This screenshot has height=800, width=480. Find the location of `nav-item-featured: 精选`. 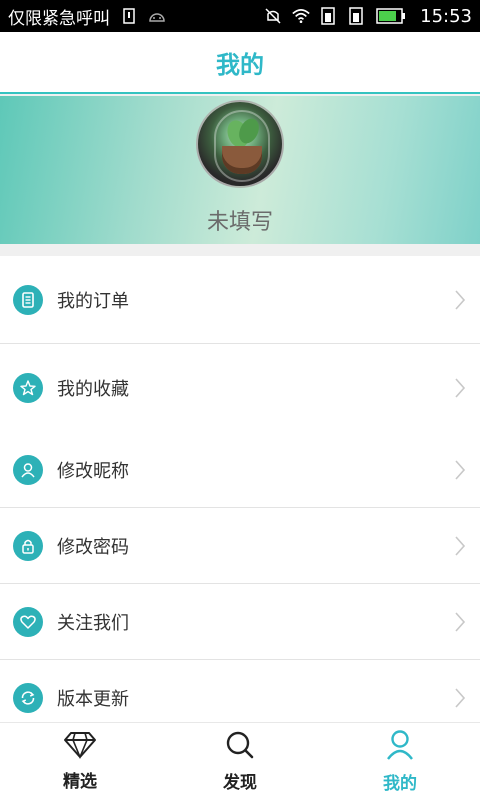

nav-item-featured: 精选 is located at coordinates (80, 761).